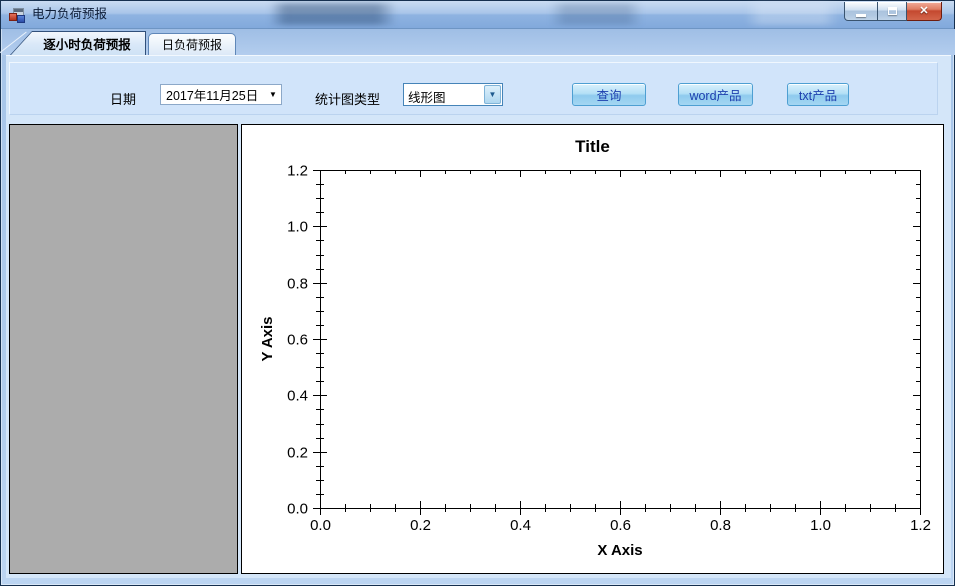 The image size is (955, 586). Describe the element at coordinates (820, 525) in the screenshot. I see `x-tick-label: 1.0` at that location.